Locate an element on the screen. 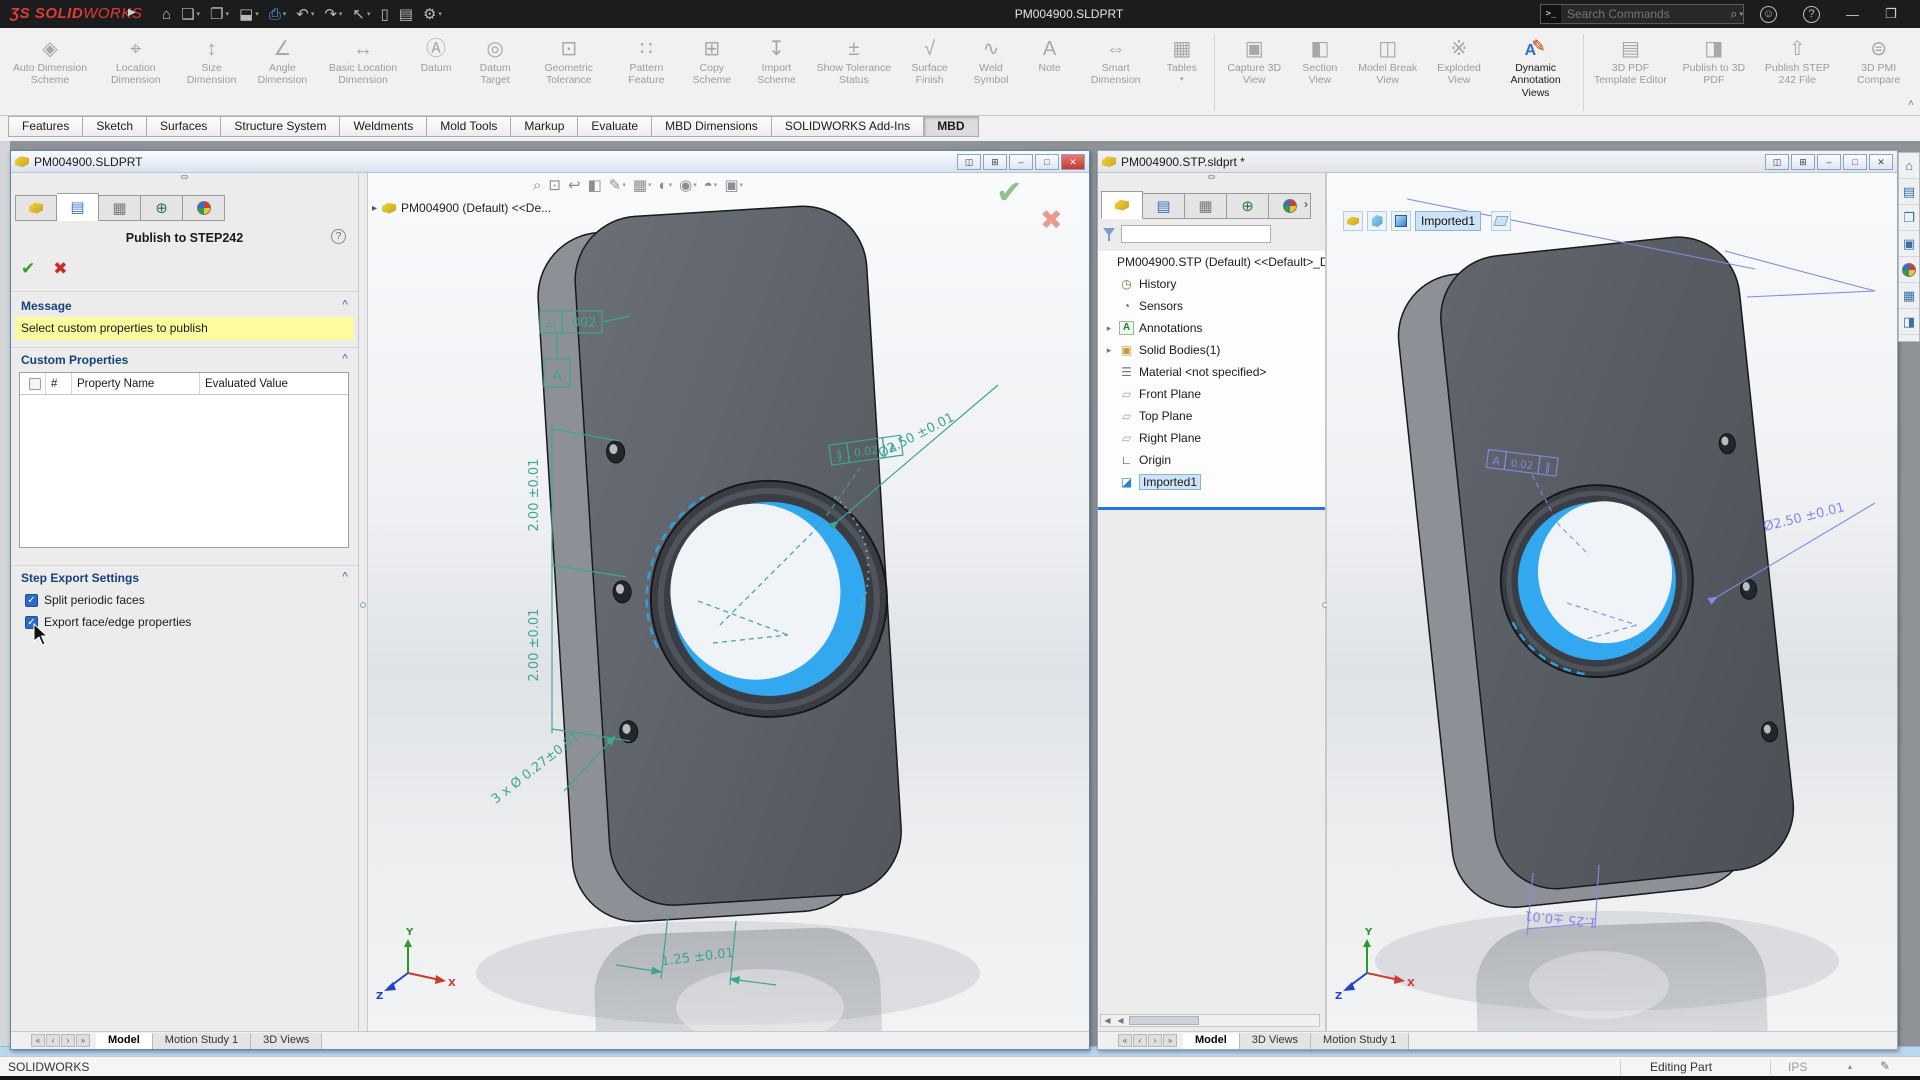 The height and width of the screenshot is (1080, 1920). scrollbar-thumb is located at coordinates (1164, 1020).